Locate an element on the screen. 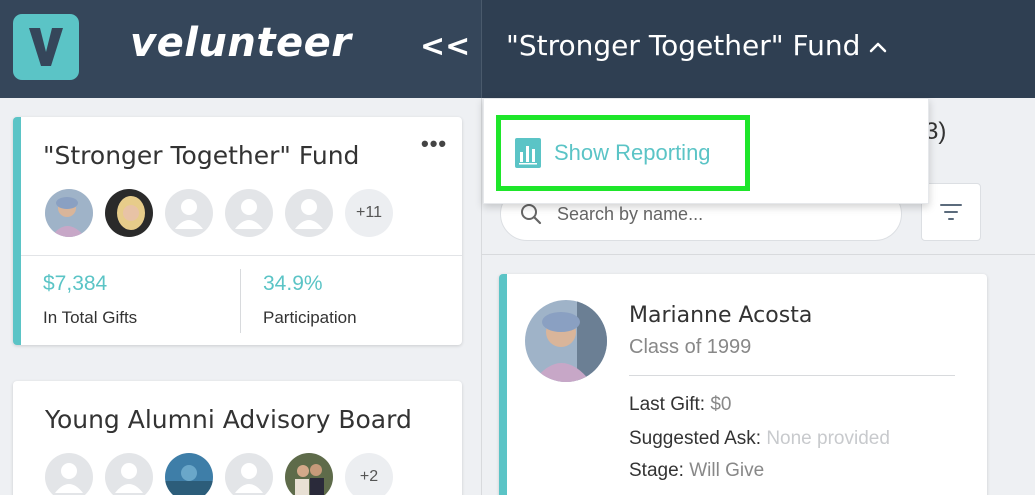 The width and height of the screenshot is (1035, 495). suggested-ask-label: Suggested Ask: is located at coordinates (695, 438).